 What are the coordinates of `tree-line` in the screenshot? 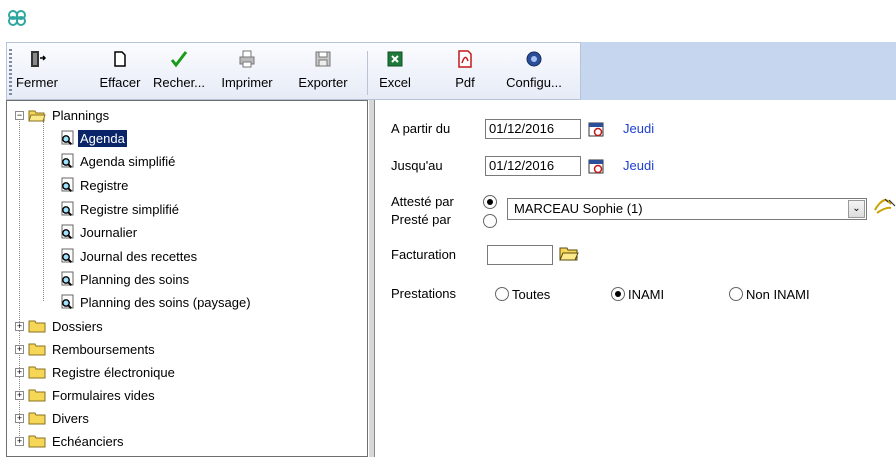 It's located at (43, 211).